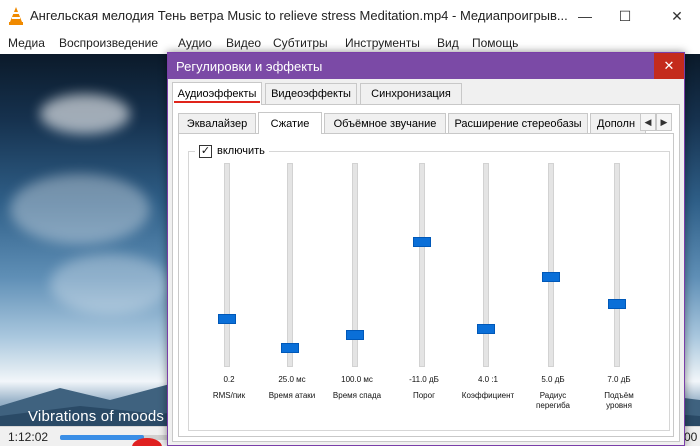 The height and width of the screenshot is (446, 700). Describe the element at coordinates (648, 122) in the screenshot. I see `arrow-left-icon: ◀` at that location.